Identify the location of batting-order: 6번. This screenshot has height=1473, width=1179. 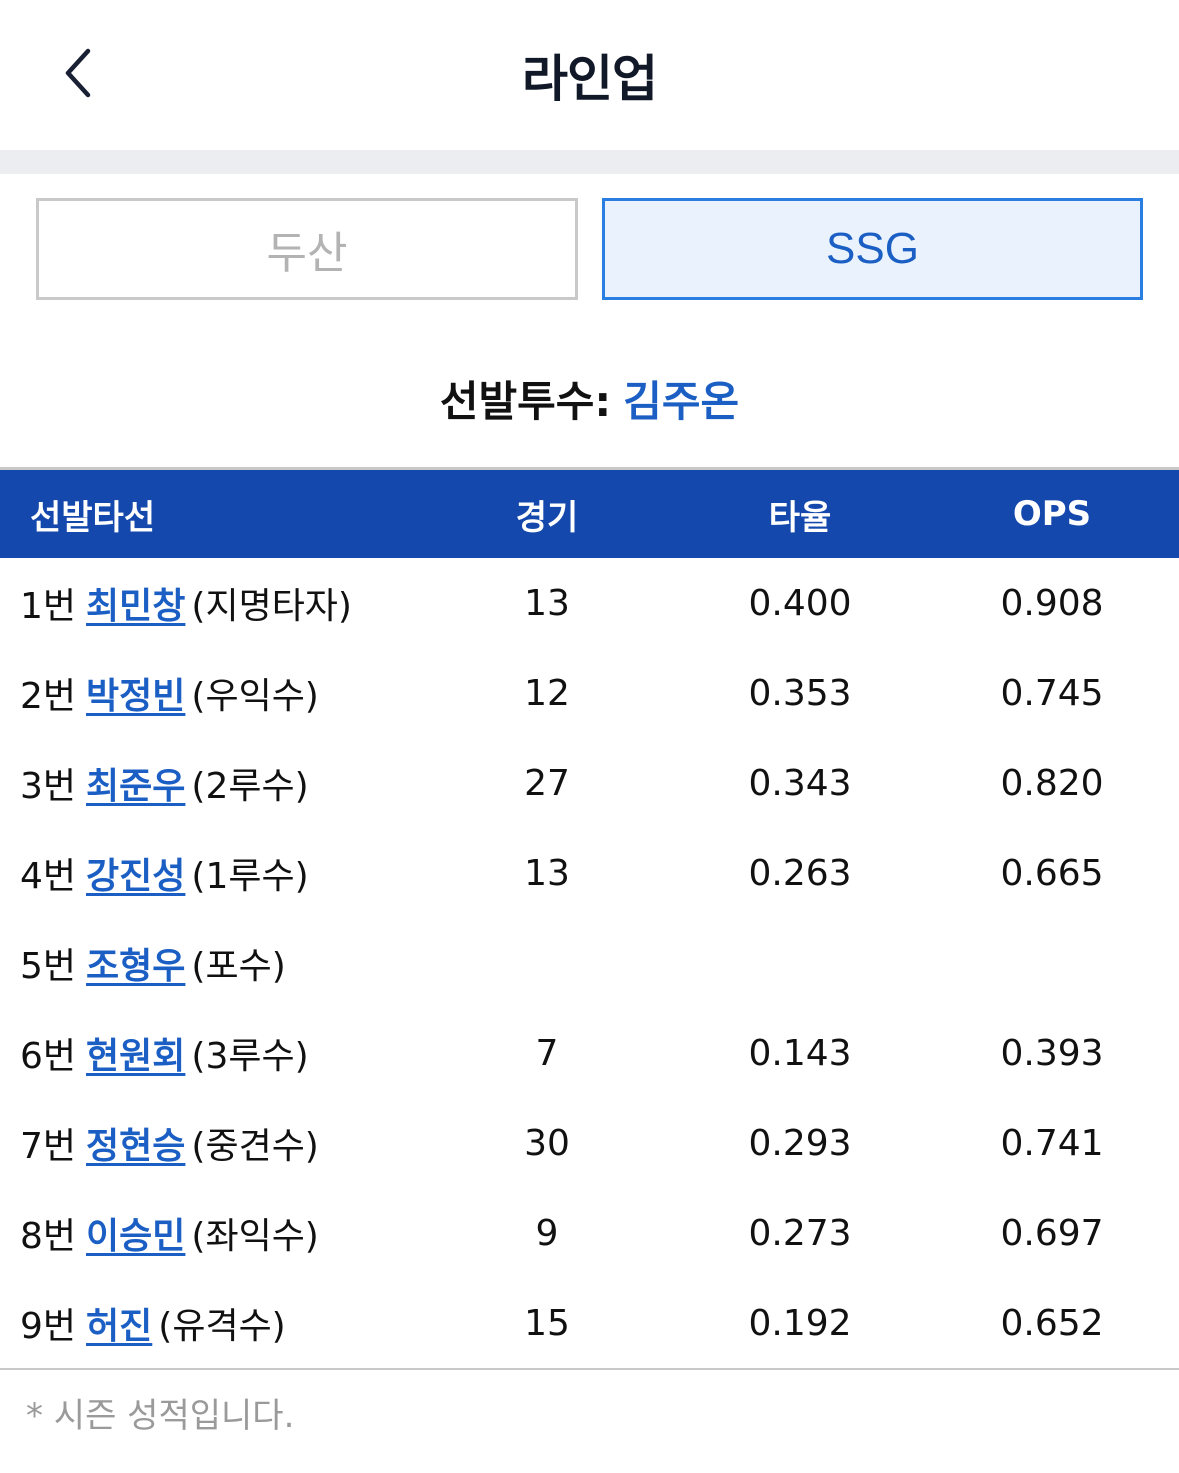
(48, 1056).